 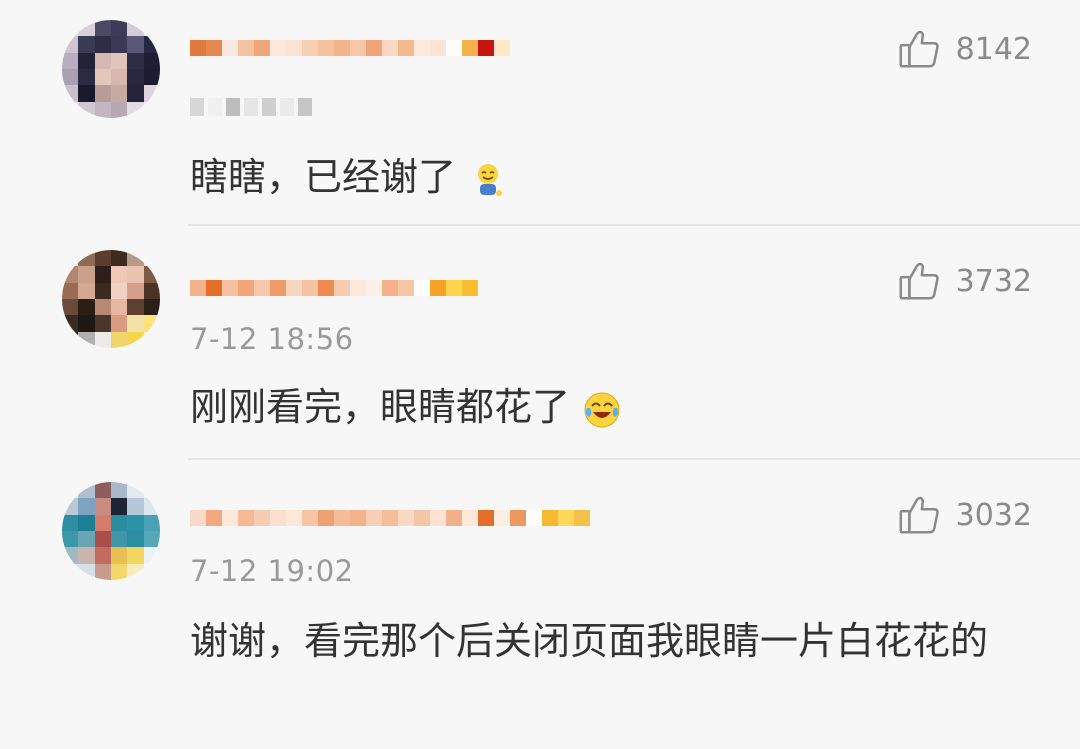 I want to click on timestamp: 7-12 19:02, so click(x=272, y=571).